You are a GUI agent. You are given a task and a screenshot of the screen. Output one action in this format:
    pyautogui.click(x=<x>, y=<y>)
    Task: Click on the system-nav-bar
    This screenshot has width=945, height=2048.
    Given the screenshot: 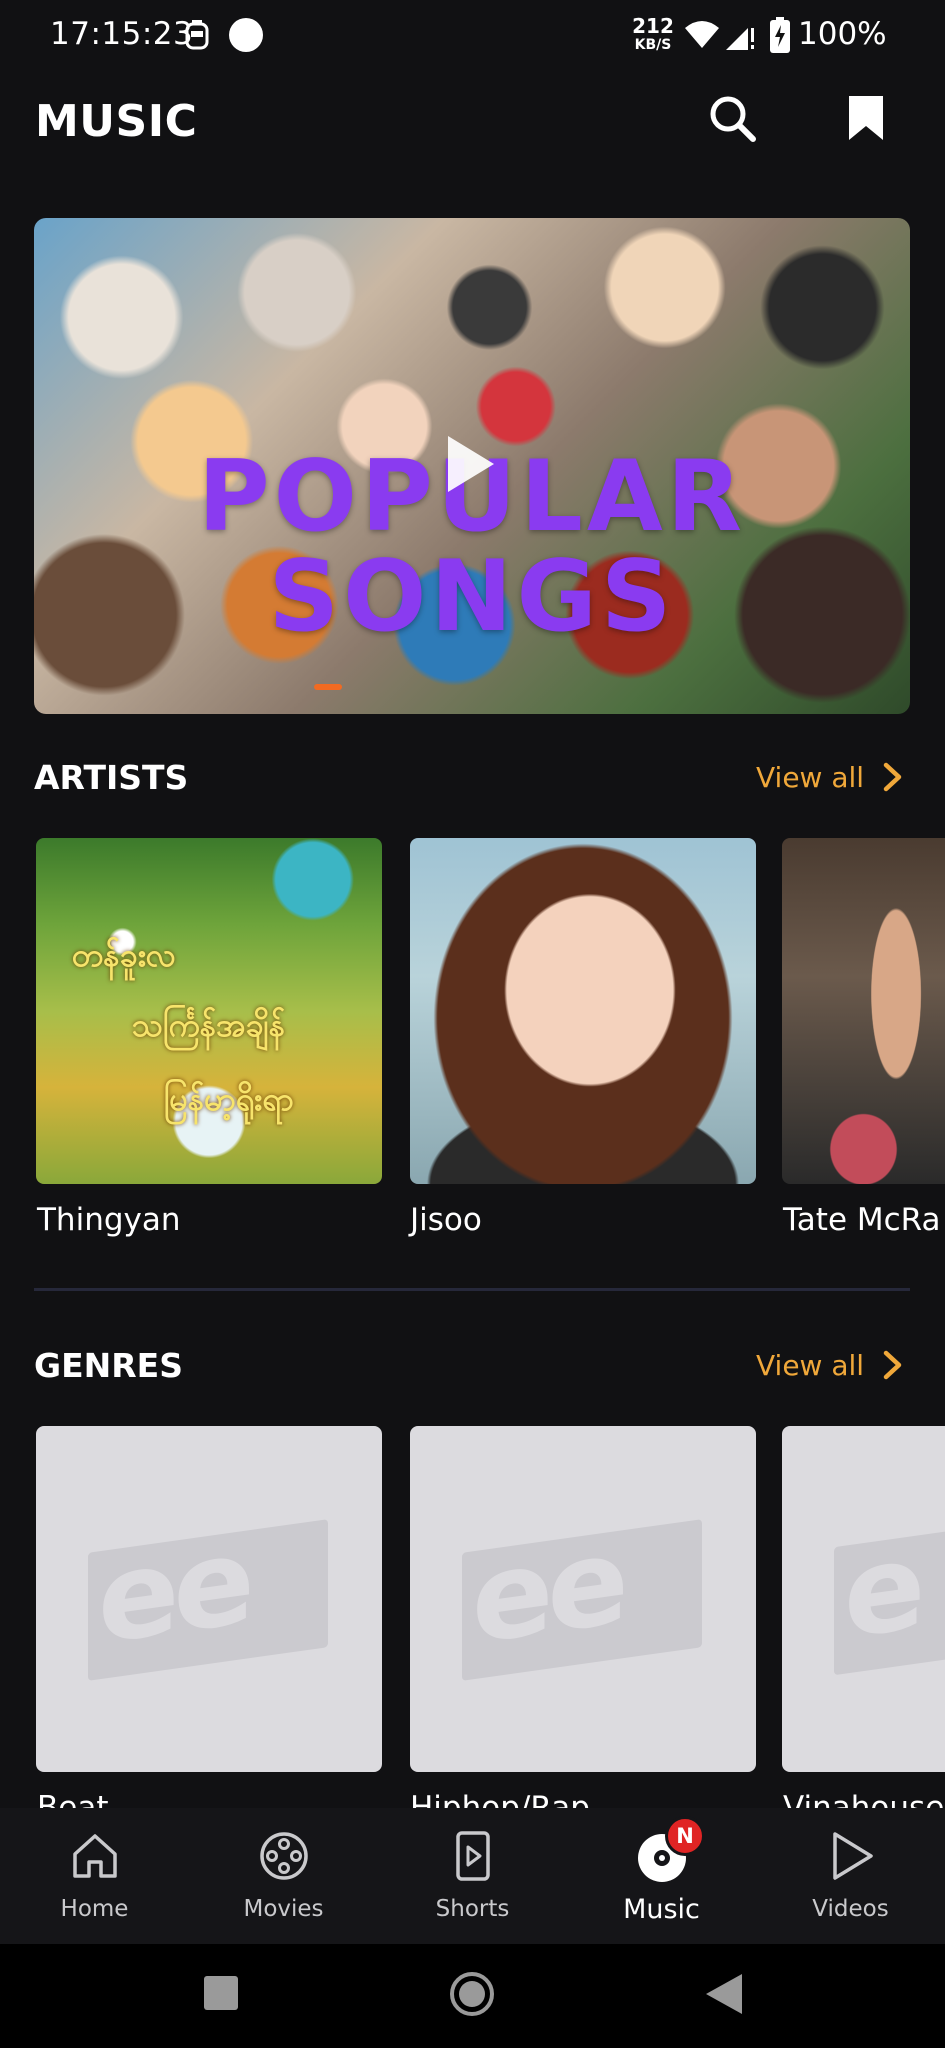 What is the action you would take?
    pyautogui.click(x=472, y=1996)
    